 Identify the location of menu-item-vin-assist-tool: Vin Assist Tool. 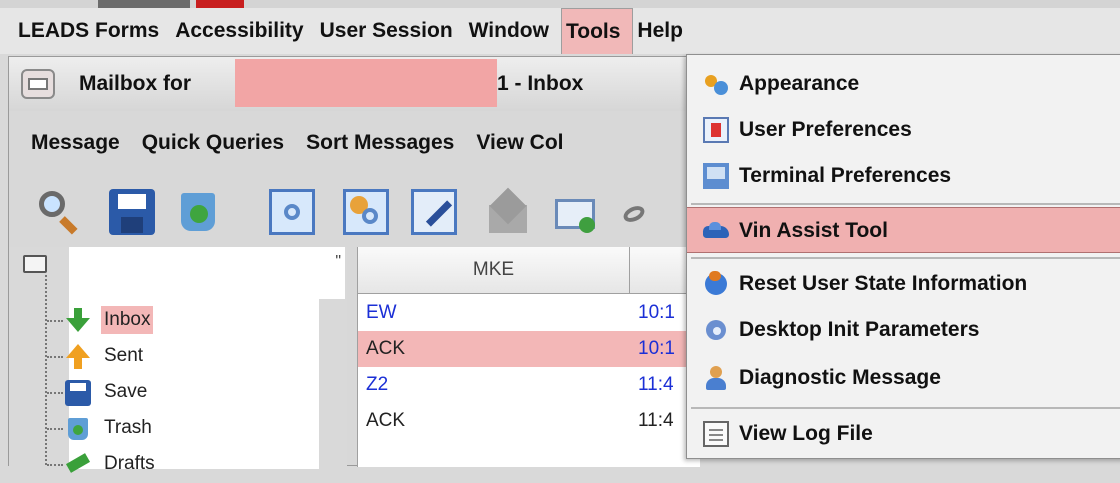
(903, 230).